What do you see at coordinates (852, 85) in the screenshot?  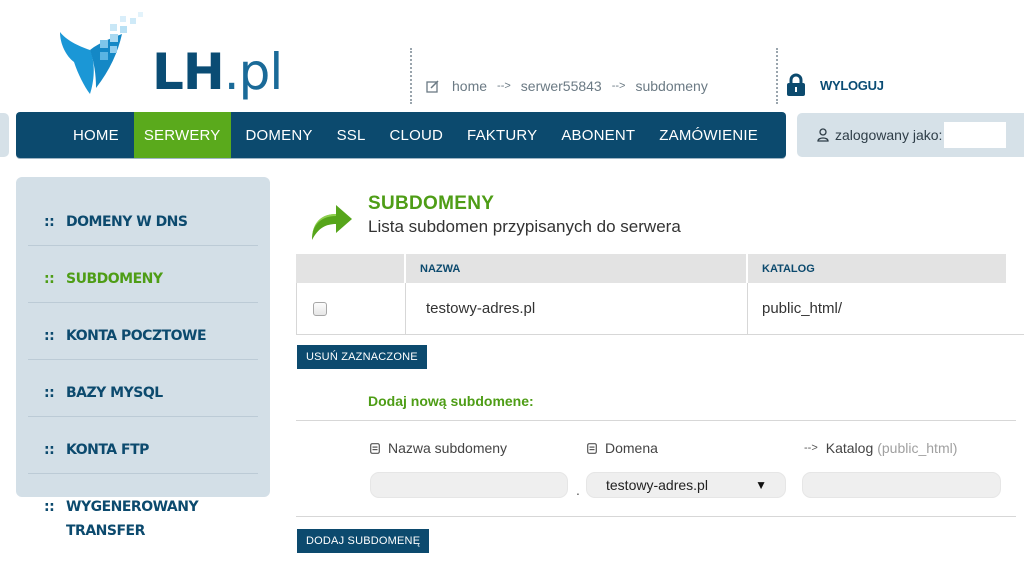 I see `logout-label: WYLOGUJ` at bounding box center [852, 85].